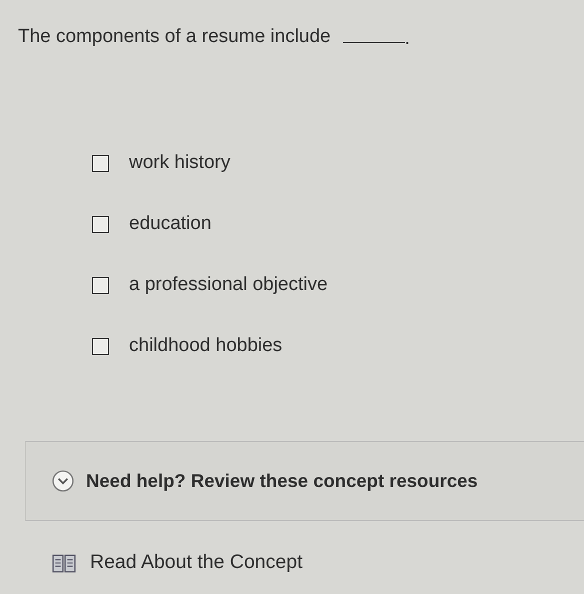 This screenshot has height=594, width=584. What do you see at coordinates (228, 285) in the screenshot?
I see `option-label: a professional objective` at bounding box center [228, 285].